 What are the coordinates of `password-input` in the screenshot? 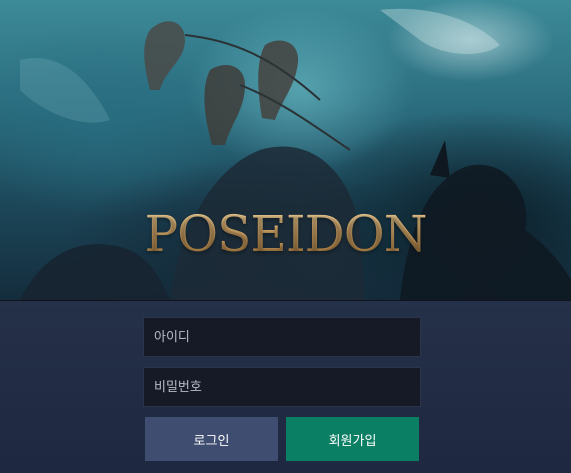 It's located at (282, 387).